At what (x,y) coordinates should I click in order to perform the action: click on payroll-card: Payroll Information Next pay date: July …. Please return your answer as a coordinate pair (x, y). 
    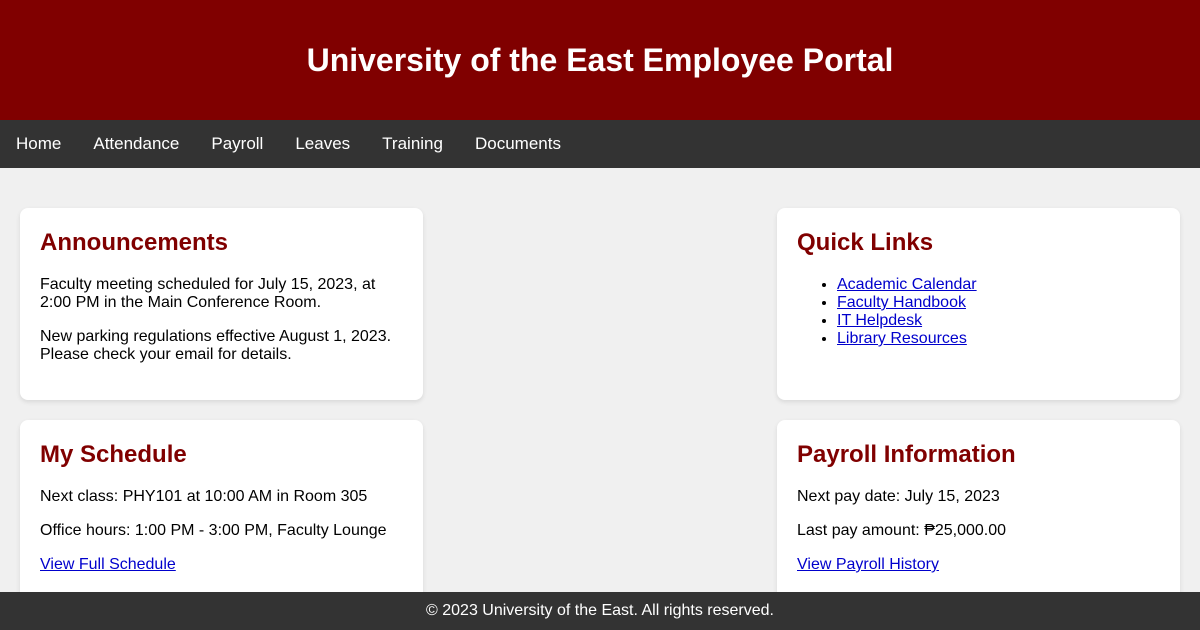
    Looking at the image, I should click on (978, 510).